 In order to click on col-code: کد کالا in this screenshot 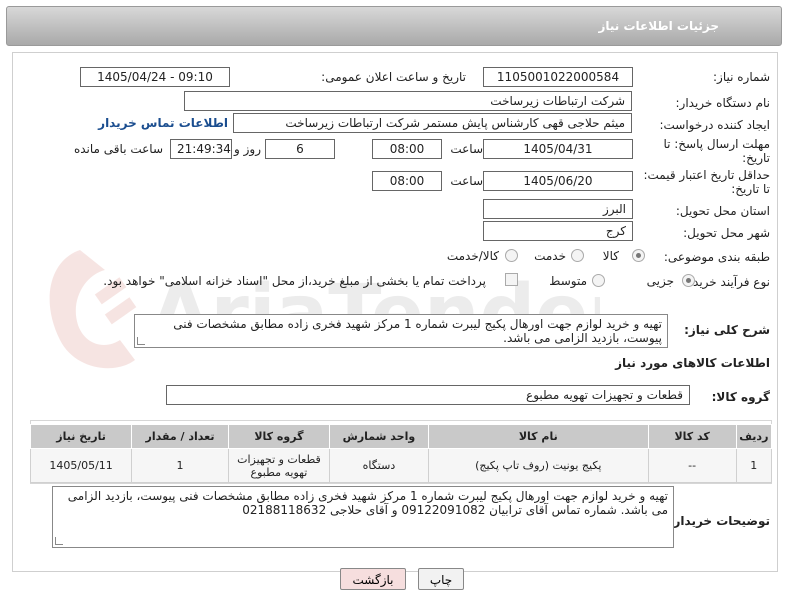, I will do `click(692, 436)`.